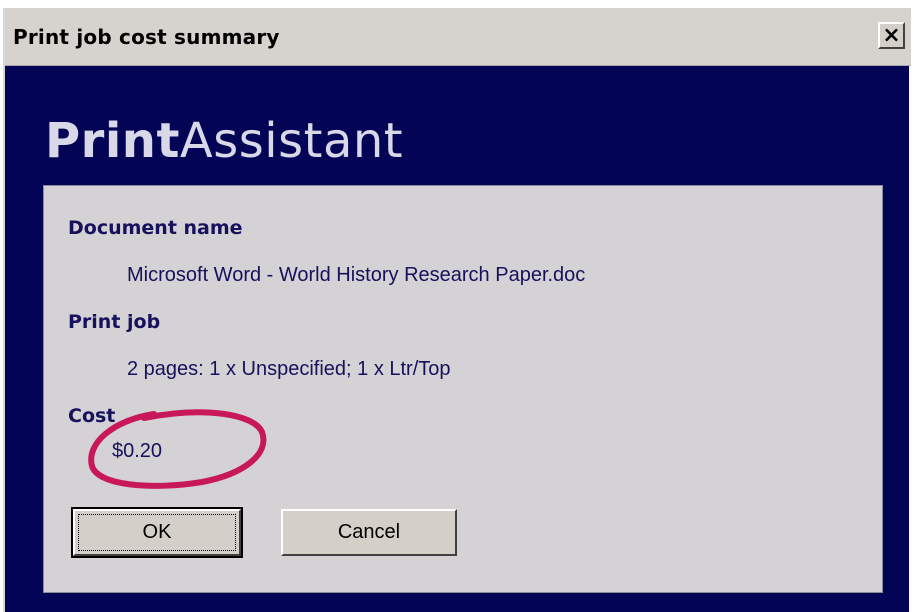 The width and height of the screenshot is (914, 612). What do you see at coordinates (291, 141) in the screenshot?
I see `brand-logo-regular: Assistant` at bounding box center [291, 141].